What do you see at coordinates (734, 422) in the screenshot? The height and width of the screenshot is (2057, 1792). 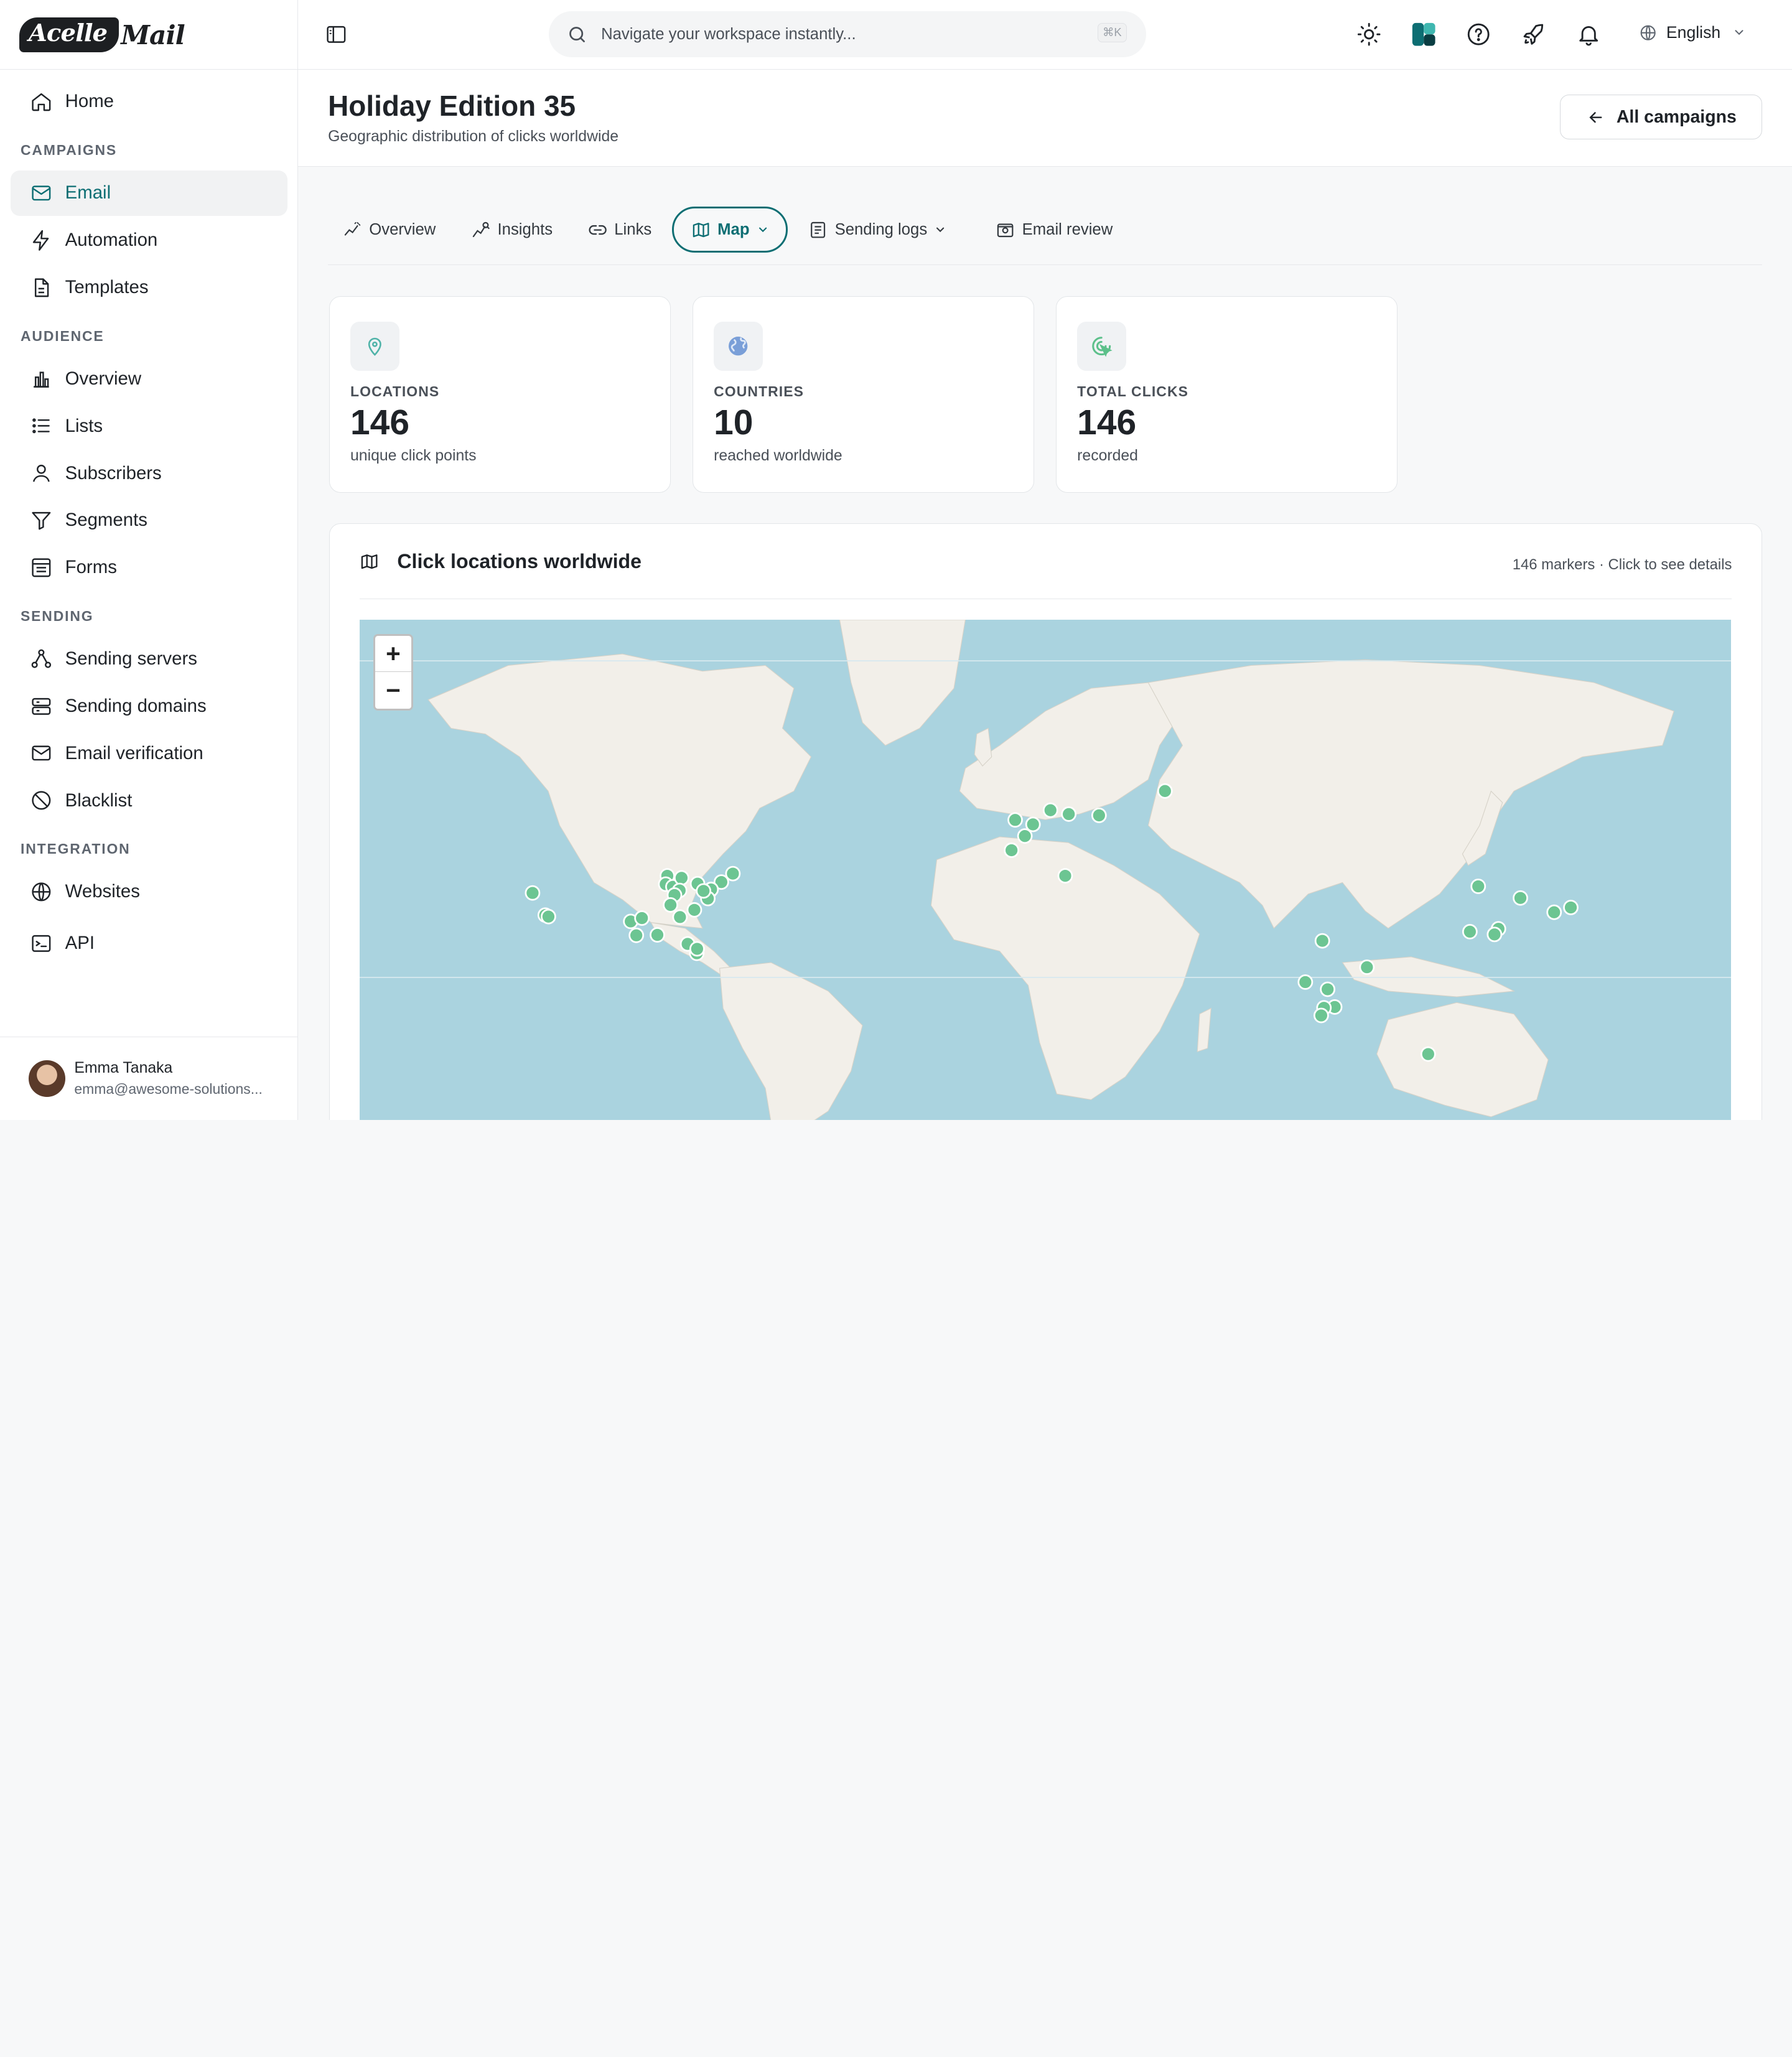 I see `stat-value: 10` at bounding box center [734, 422].